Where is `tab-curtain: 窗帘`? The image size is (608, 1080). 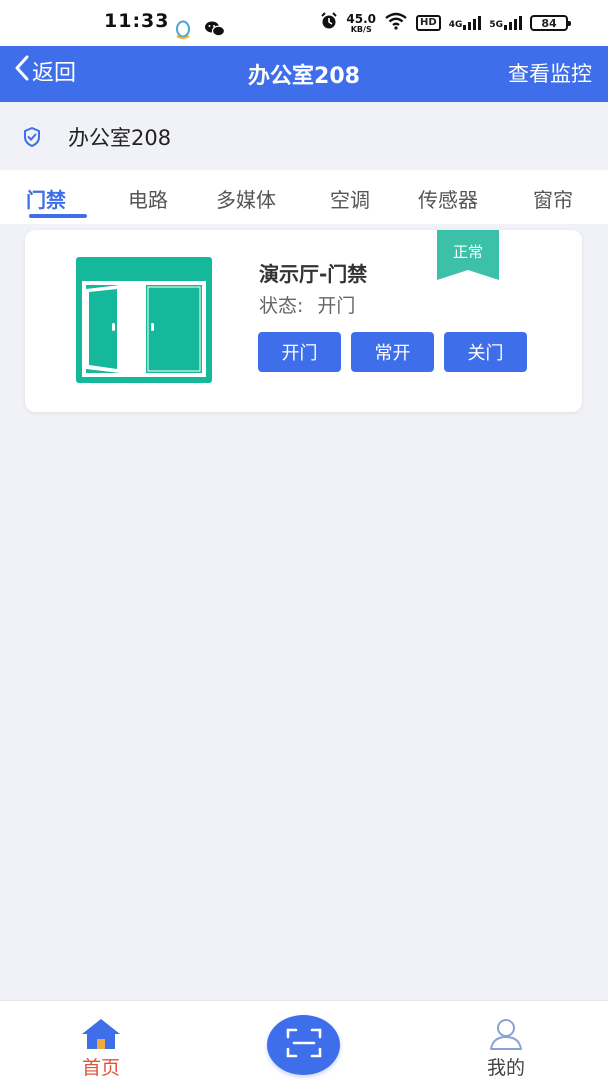
tab-curtain: 窗帘 is located at coordinates (553, 198).